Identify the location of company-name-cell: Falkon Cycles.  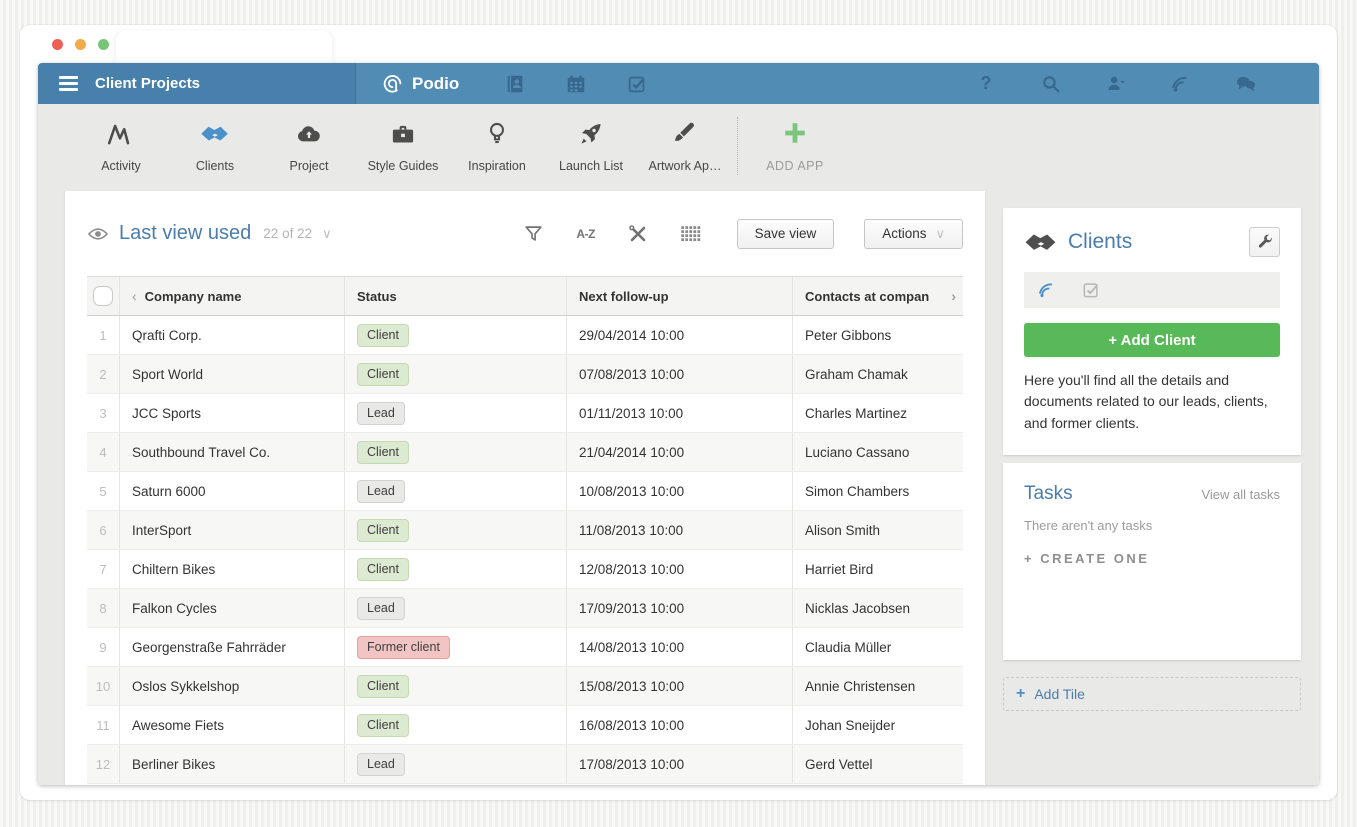
(232, 608).